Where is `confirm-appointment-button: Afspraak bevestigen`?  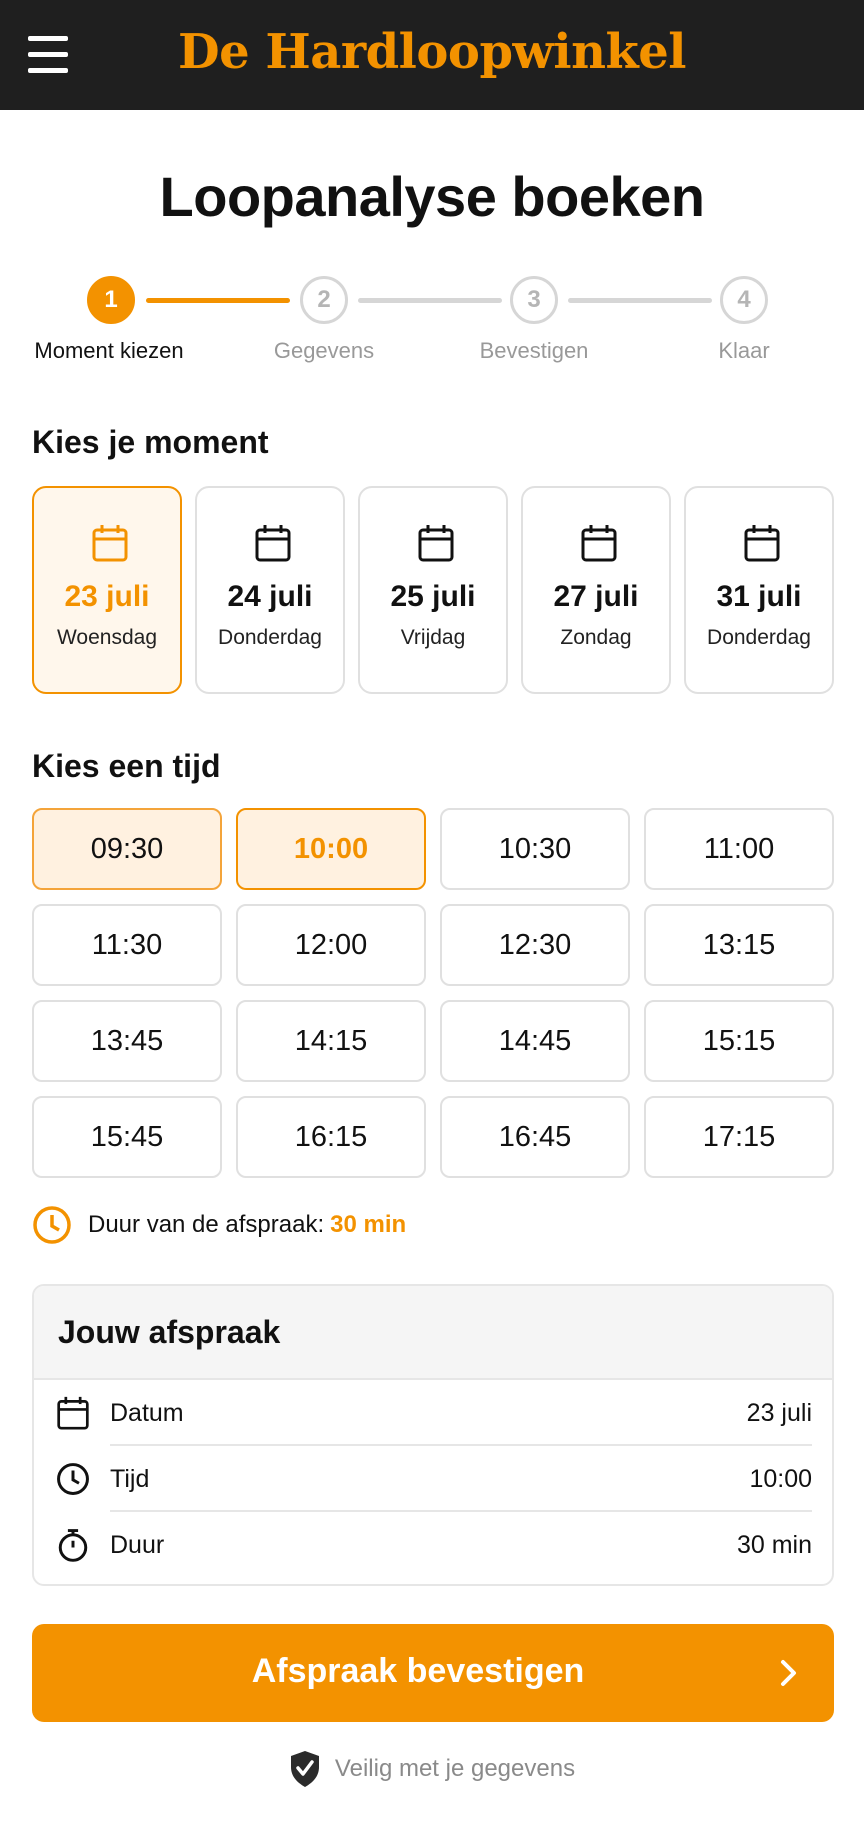
confirm-appointment-button: Afspraak bevestigen is located at coordinates (433, 1673).